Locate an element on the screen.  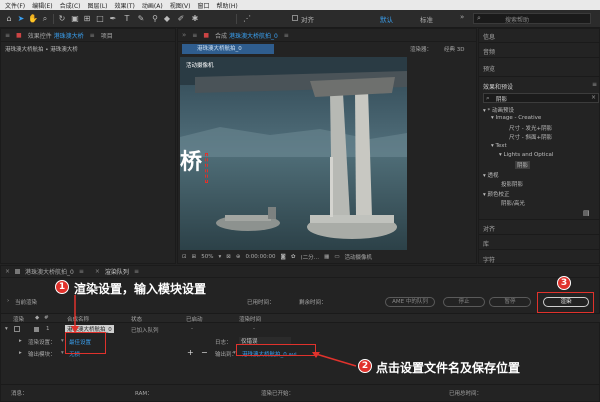
tree-preset-bevel-shadow: 尺寸 - 斜面+阴影 is located at coordinates (530, 137).